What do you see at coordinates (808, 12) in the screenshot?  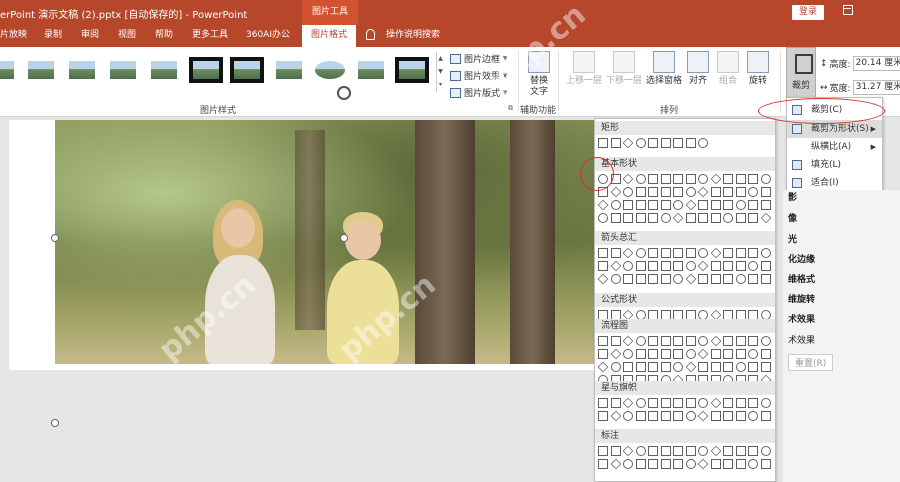 I see `login-button: 登录` at bounding box center [808, 12].